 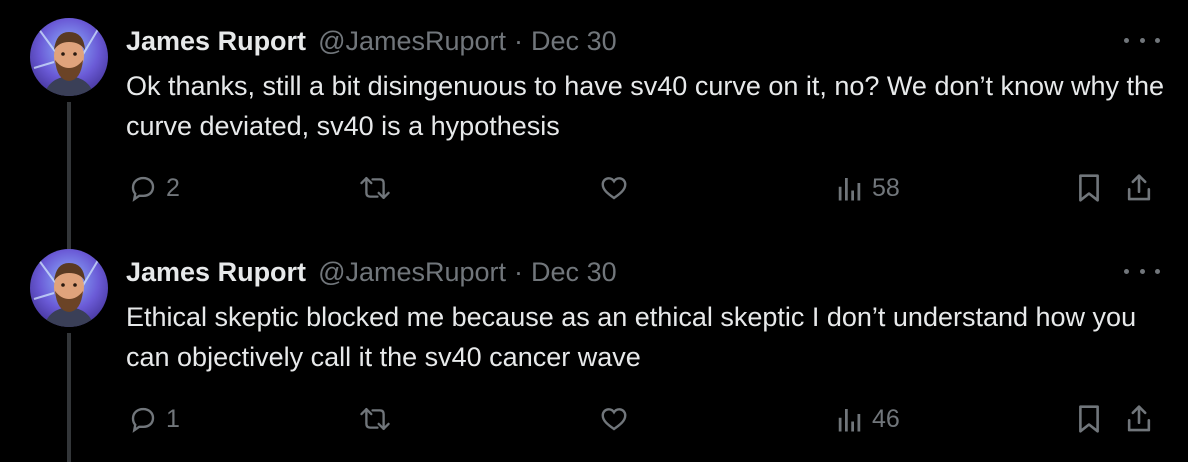 I want to click on views-button: 46, so click(x=868, y=419).